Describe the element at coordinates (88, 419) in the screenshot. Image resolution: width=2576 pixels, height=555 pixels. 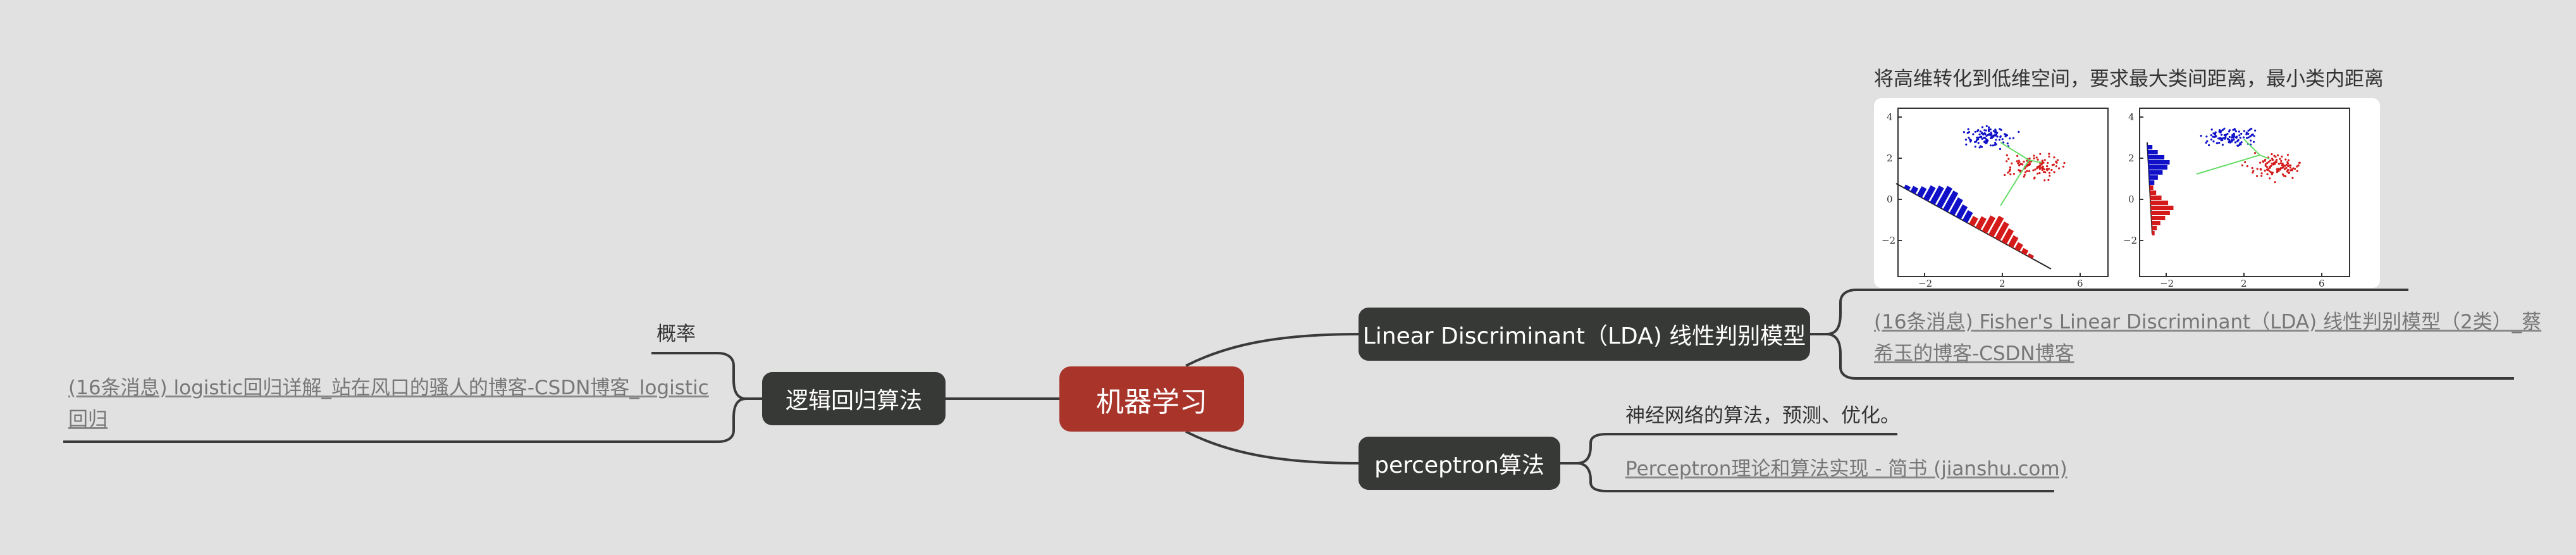
I see `logistic-link-line-2: 回归` at that location.